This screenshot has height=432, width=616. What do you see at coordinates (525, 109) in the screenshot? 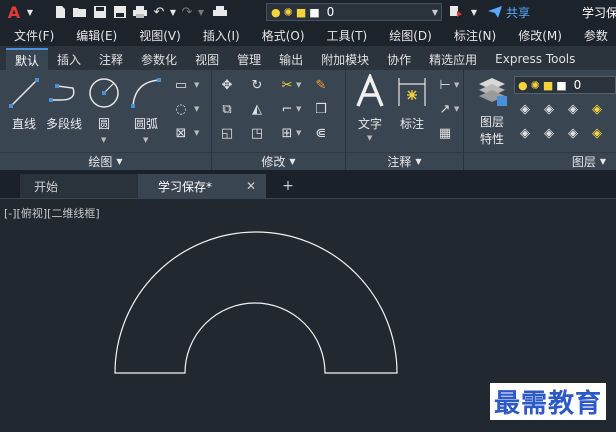
I see `layer-state-icon: ◈` at bounding box center [525, 109].